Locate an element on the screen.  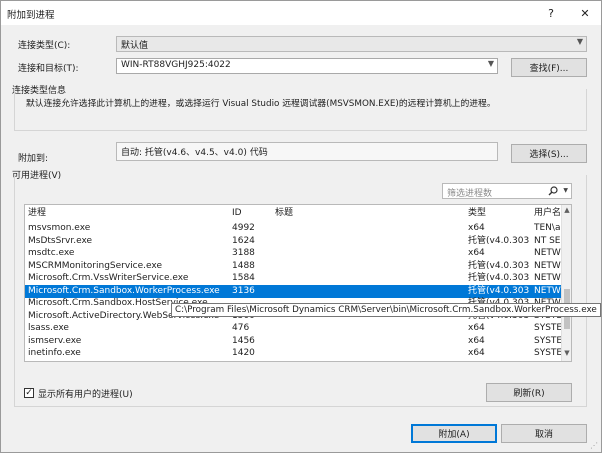
process-list-header: 进程 ID 标题 类型 用户名 is located at coordinates (298, 213).